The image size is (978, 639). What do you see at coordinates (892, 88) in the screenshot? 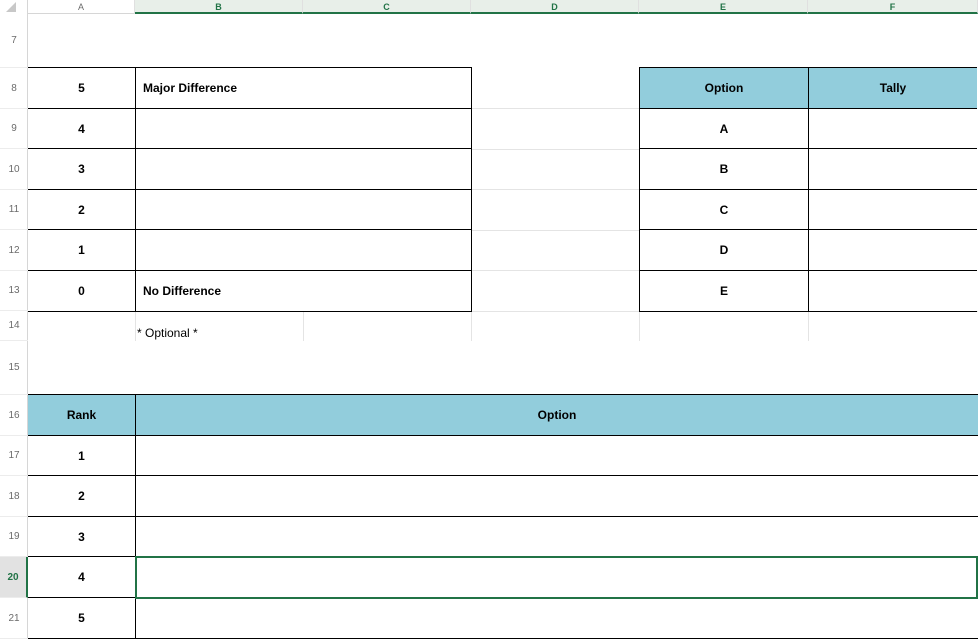
I see `tally-count-header: Tally` at bounding box center [892, 88].